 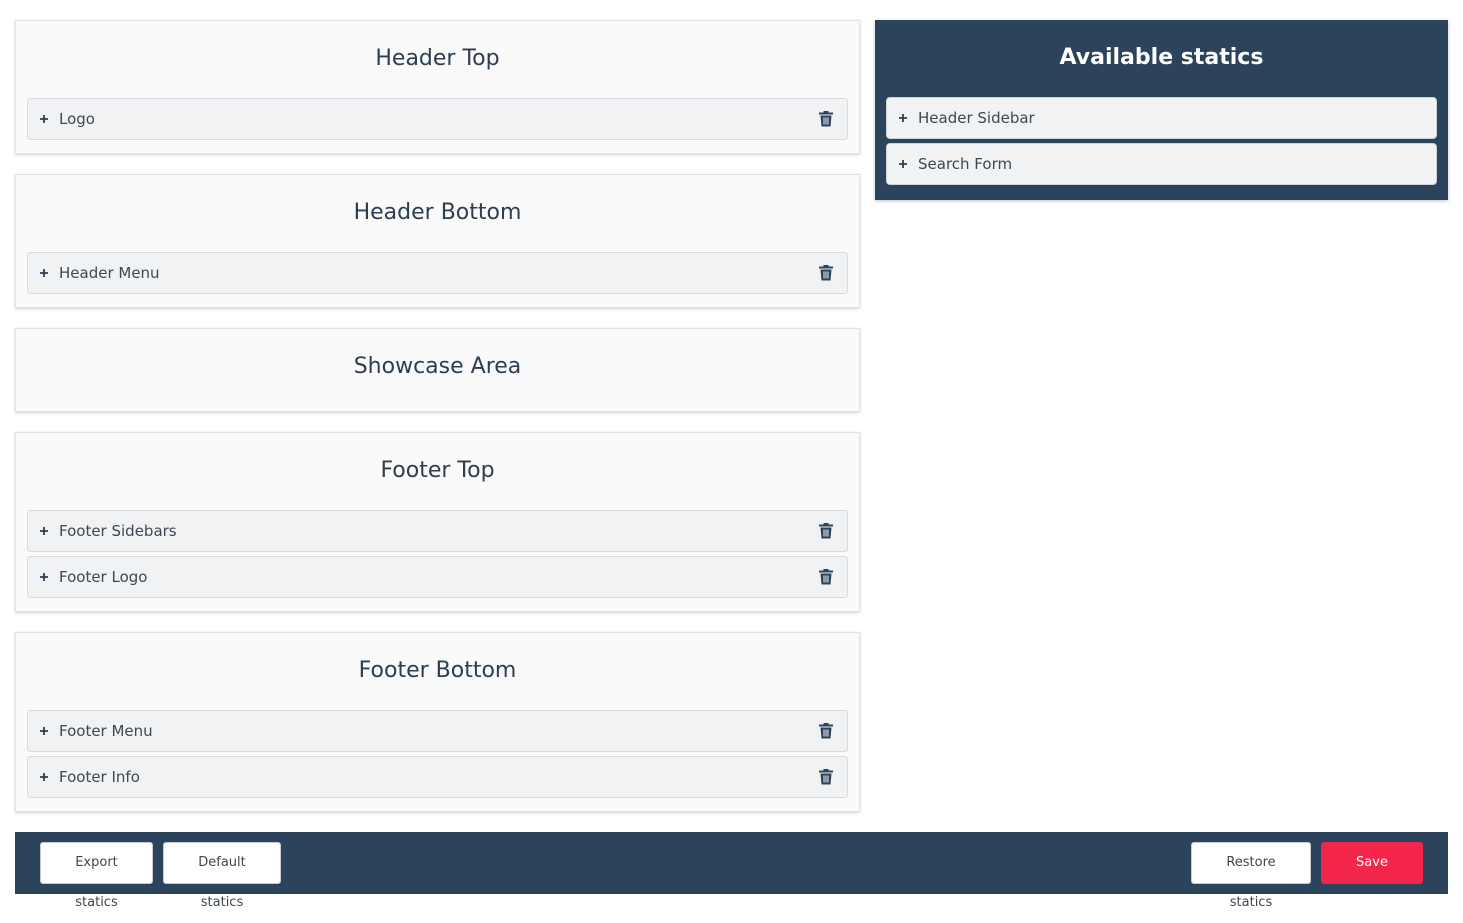 I want to click on area-title: Footer Top, so click(x=437, y=470).